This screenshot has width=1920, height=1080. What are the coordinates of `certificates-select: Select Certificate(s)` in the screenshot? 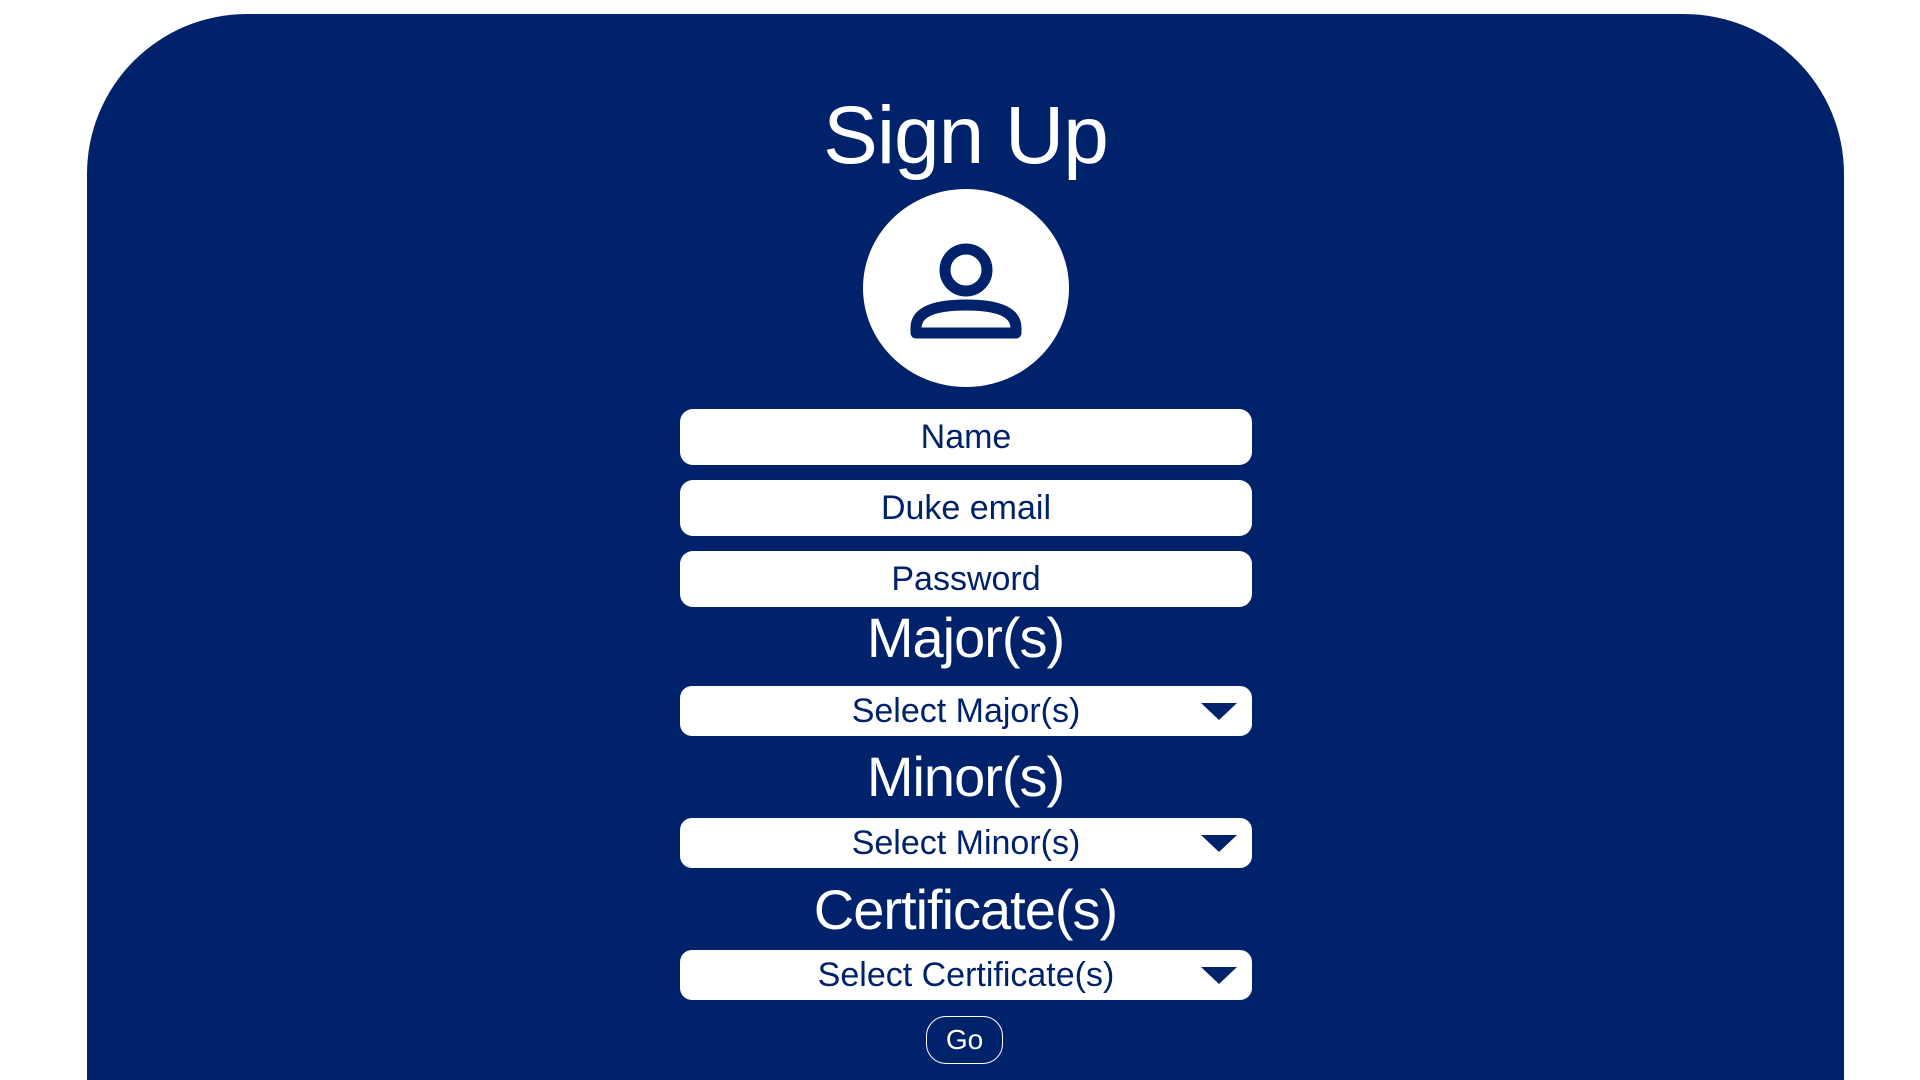 It's located at (966, 975).